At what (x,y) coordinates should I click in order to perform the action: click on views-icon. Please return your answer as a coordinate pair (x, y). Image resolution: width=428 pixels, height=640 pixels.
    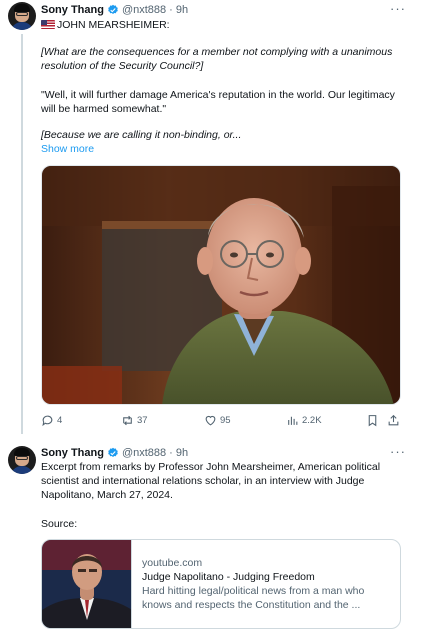
    Looking at the image, I should click on (293, 420).